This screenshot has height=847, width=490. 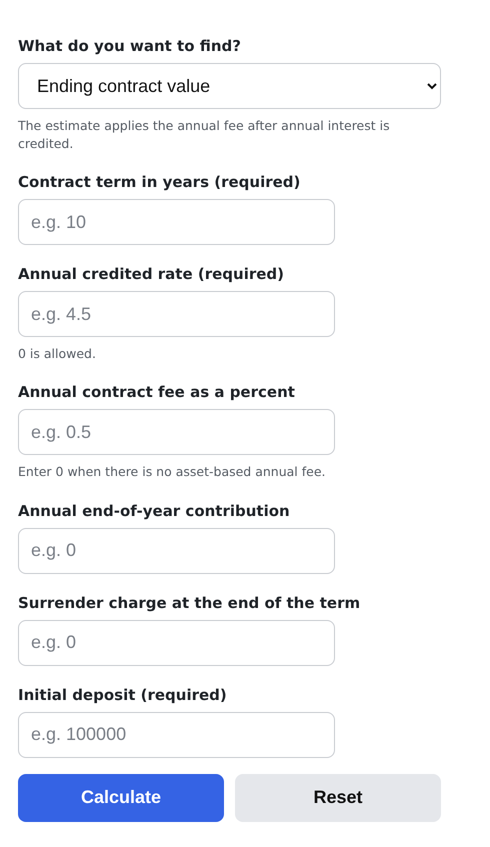 I want to click on calculate-button: Calculate, so click(x=121, y=798).